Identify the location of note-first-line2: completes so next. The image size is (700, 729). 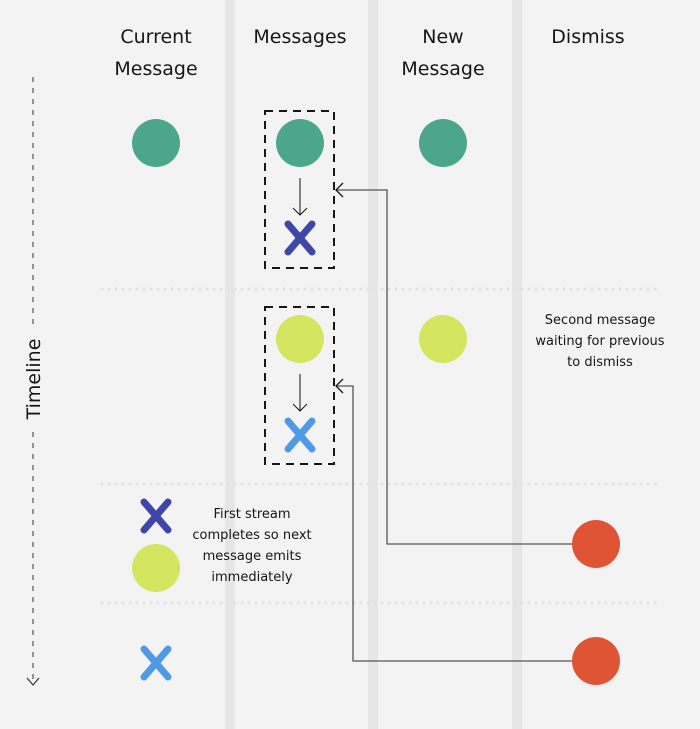
(251, 535).